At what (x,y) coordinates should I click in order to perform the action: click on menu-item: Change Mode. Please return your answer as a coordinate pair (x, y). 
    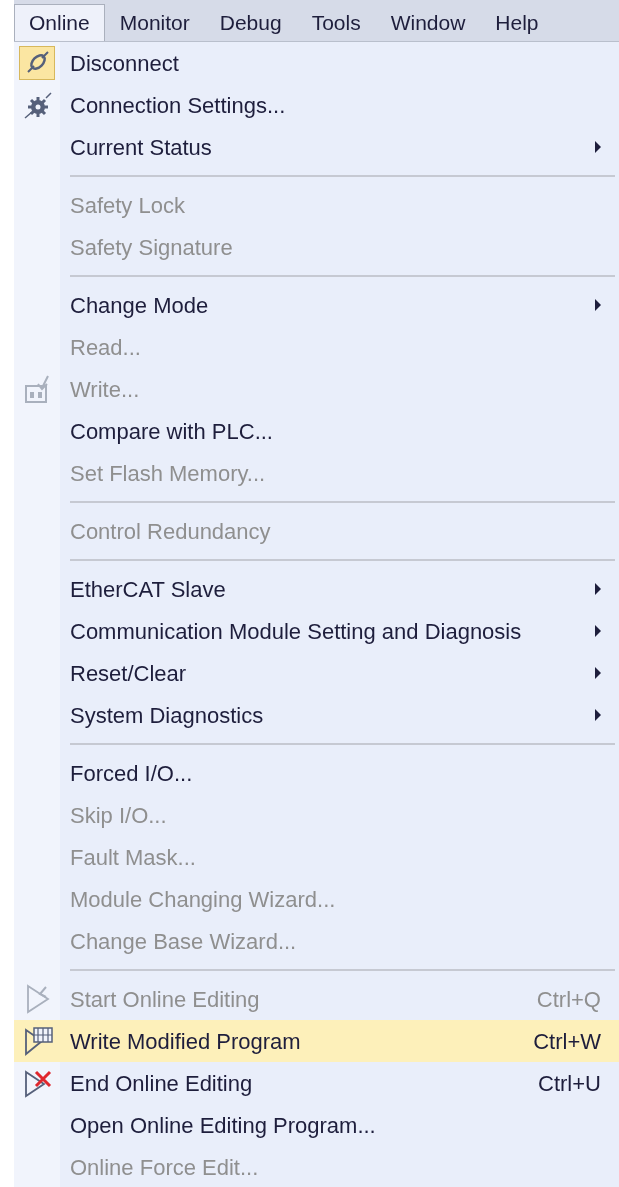
    Looking at the image, I should click on (327, 305).